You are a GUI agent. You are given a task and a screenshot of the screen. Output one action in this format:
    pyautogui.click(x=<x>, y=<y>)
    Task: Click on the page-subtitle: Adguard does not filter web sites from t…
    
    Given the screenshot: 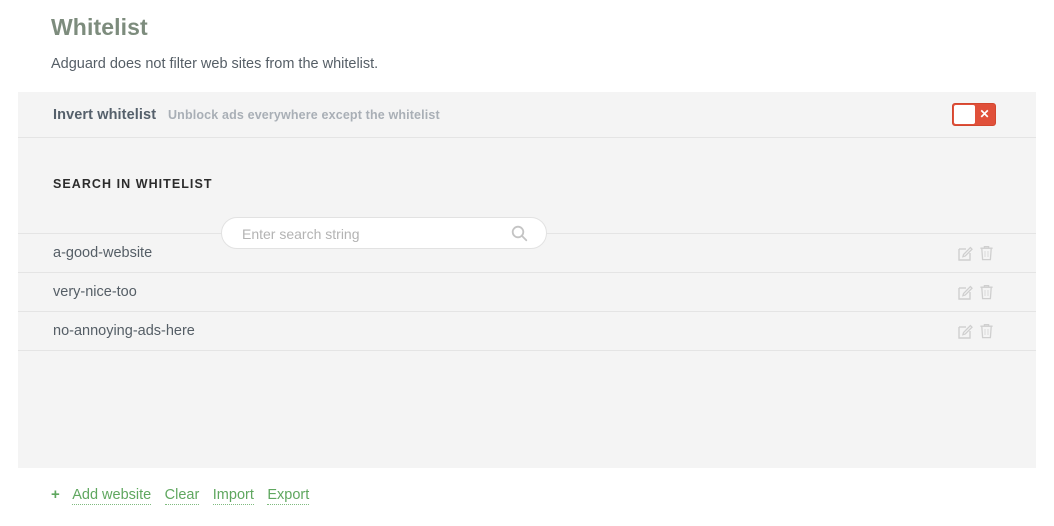 What is the action you would take?
    pyautogui.click(x=215, y=64)
    